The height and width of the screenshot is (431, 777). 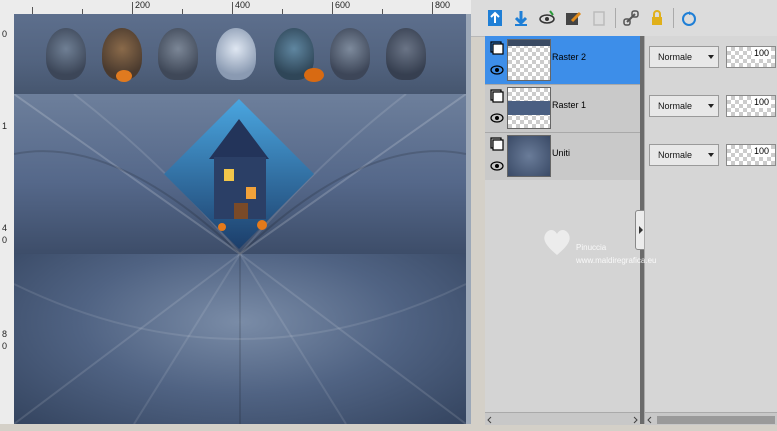 I want to click on watermark-url: www.maldiregrafica.eu, so click(x=616, y=260).